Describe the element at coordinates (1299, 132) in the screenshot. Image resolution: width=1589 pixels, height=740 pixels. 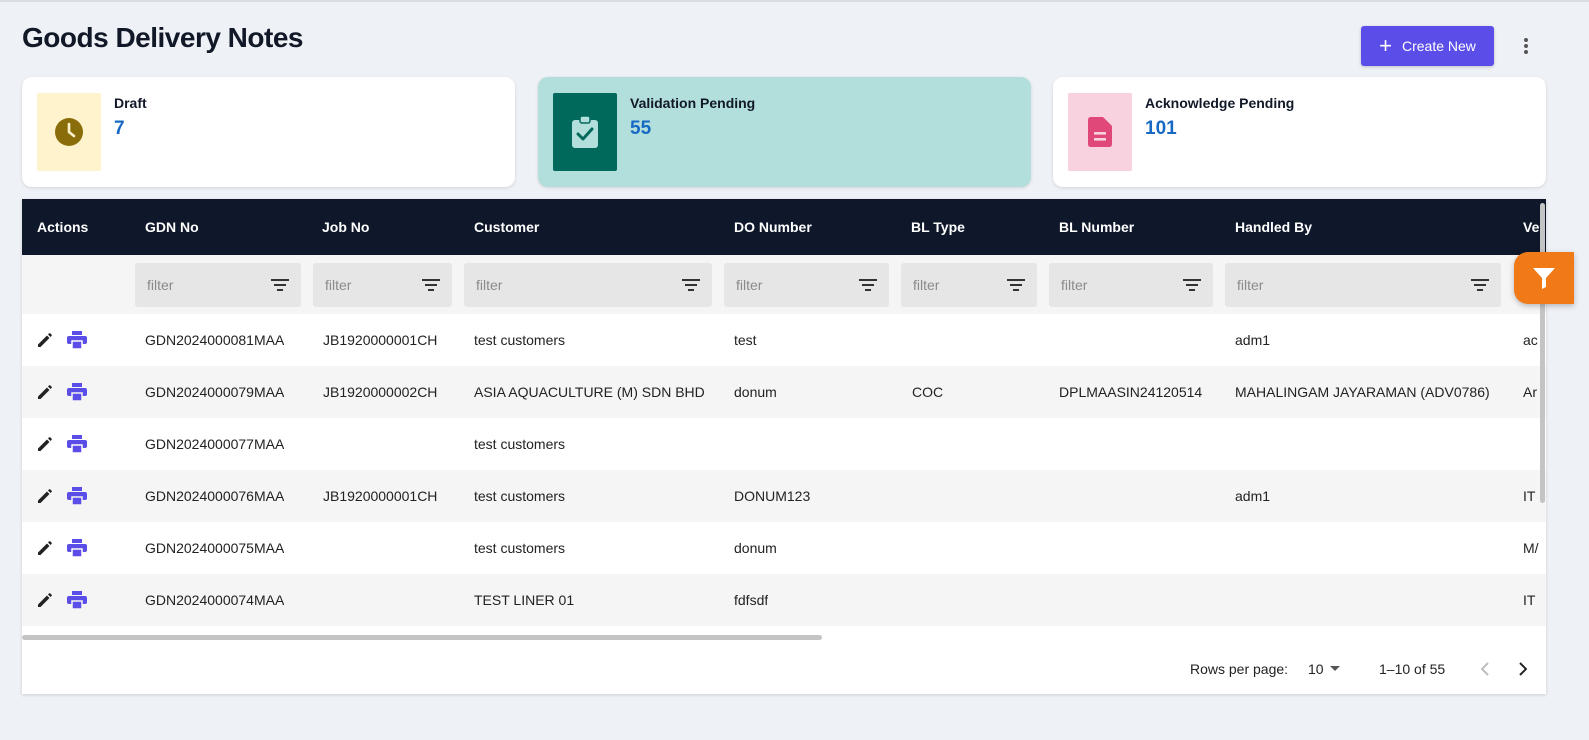
I see `summary-card-acknowledge-pending: Acknowledge Pending 101` at that location.